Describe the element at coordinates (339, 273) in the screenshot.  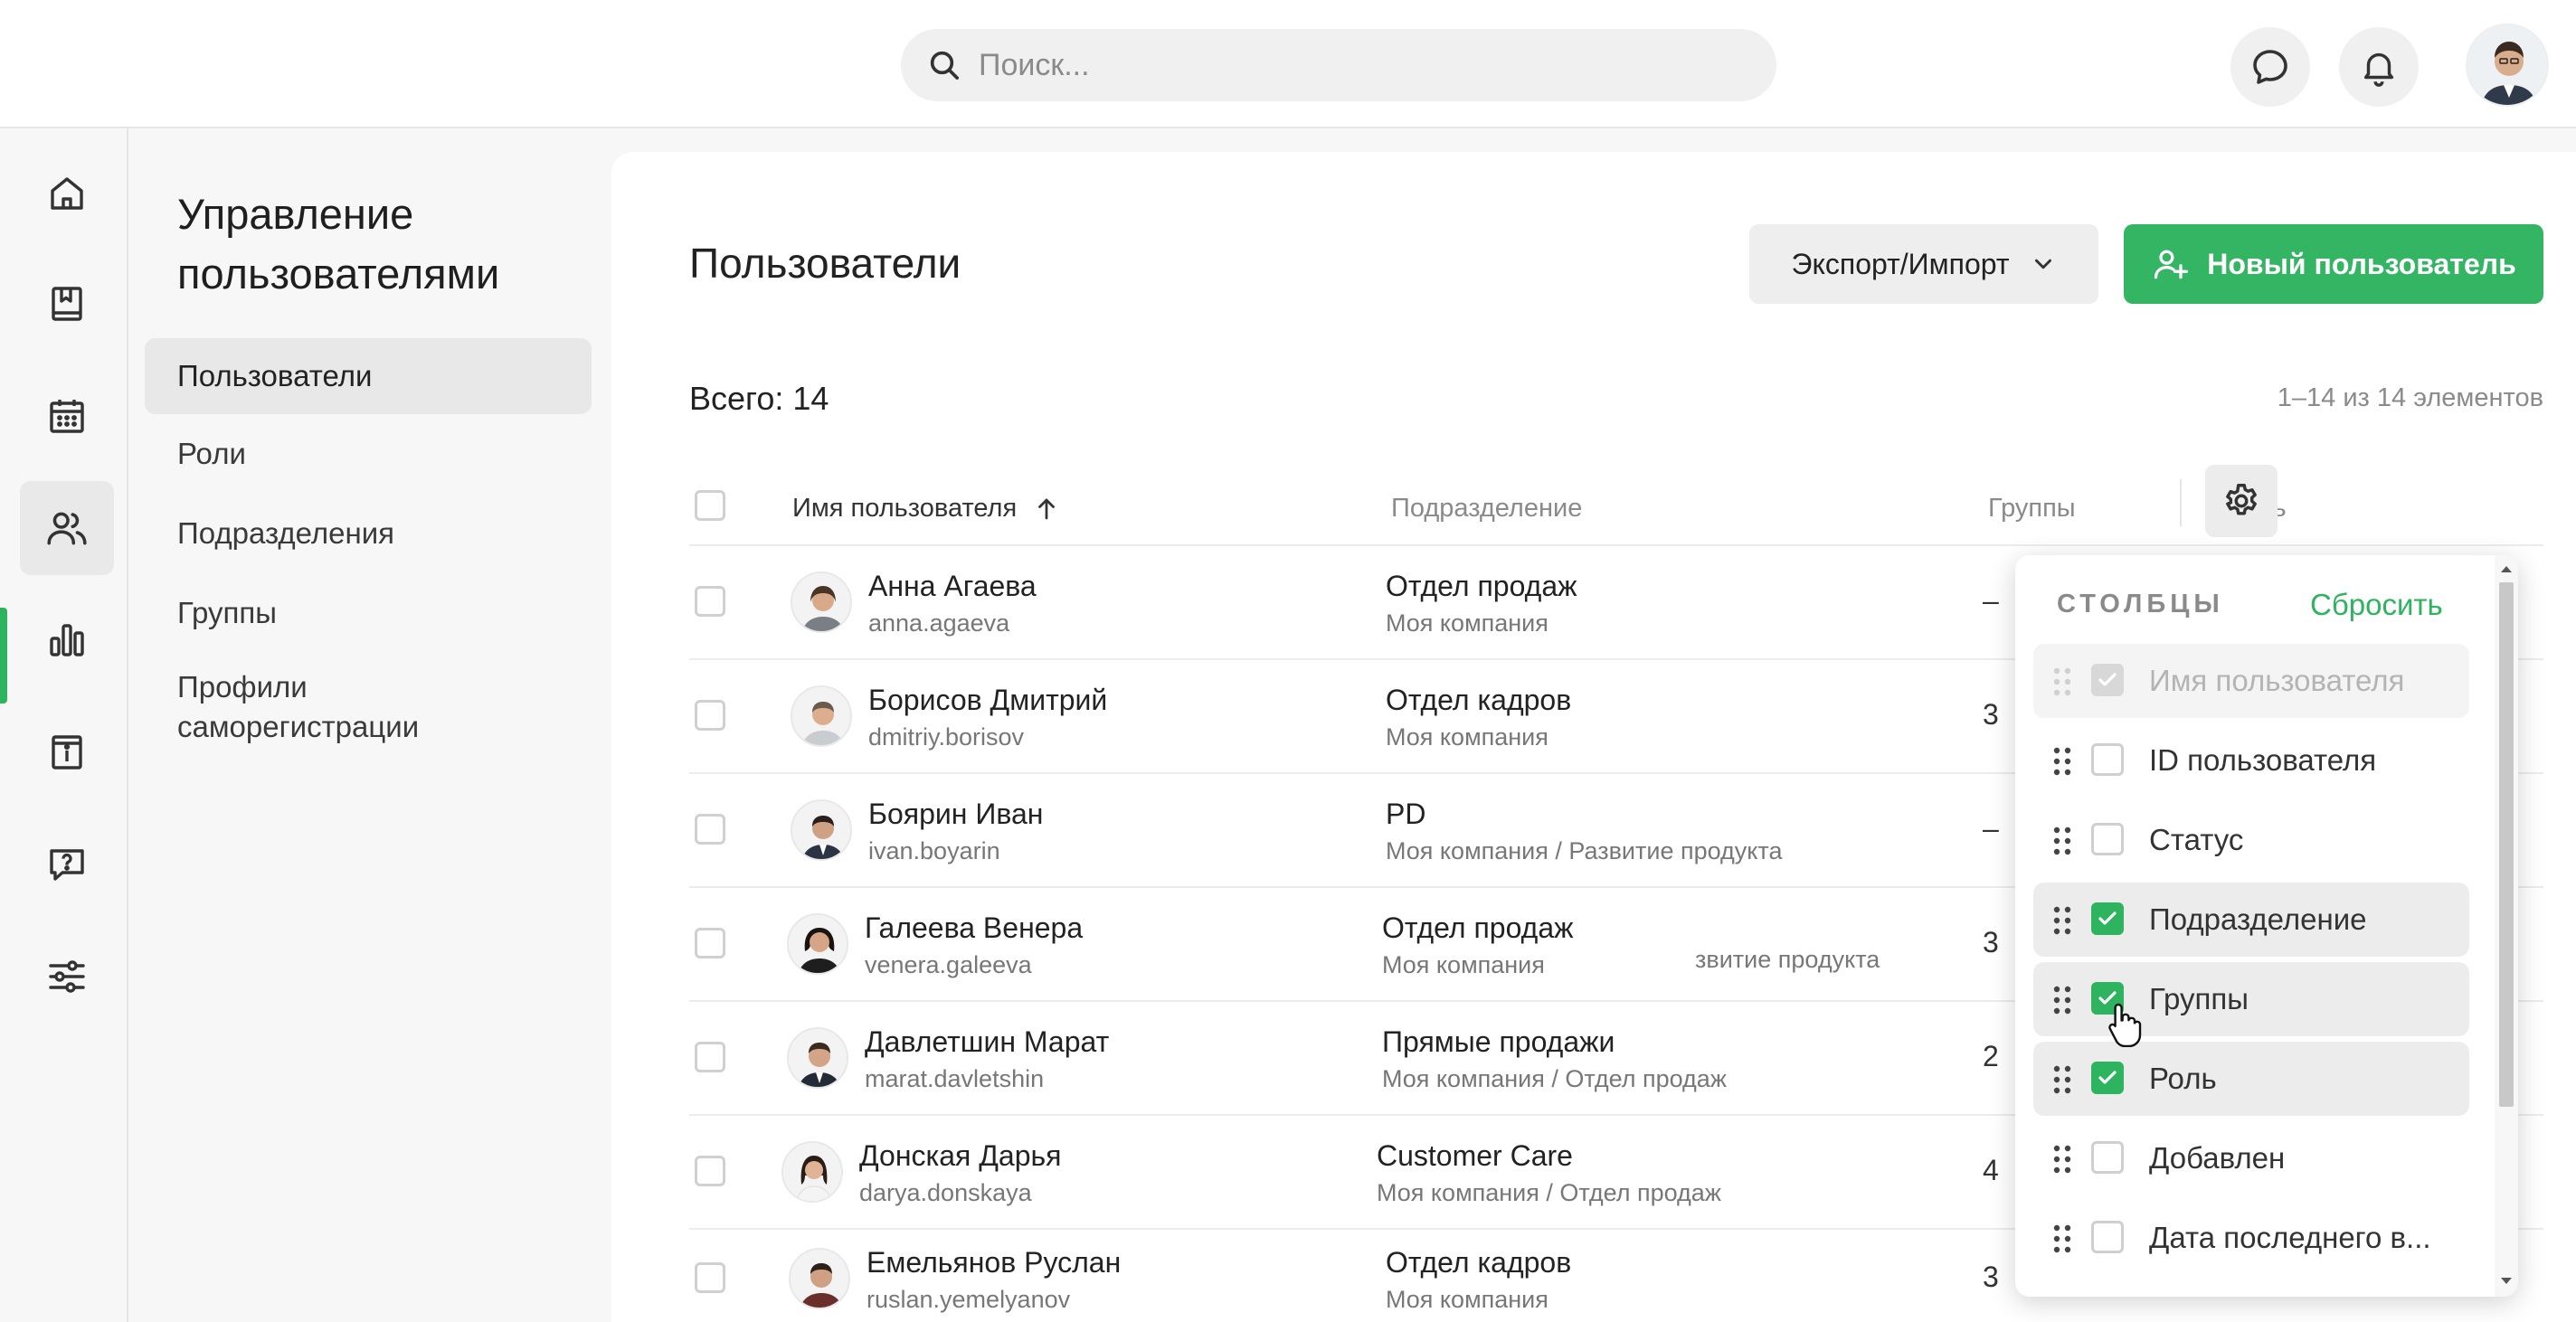
I see `section-title-line2: пользователями` at that location.